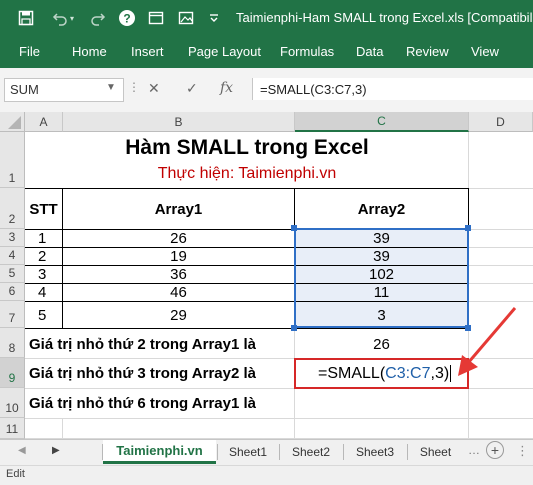  What do you see at coordinates (381, 292) in the screenshot?
I see `table-cell-array2: 11` at bounding box center [381, 292].